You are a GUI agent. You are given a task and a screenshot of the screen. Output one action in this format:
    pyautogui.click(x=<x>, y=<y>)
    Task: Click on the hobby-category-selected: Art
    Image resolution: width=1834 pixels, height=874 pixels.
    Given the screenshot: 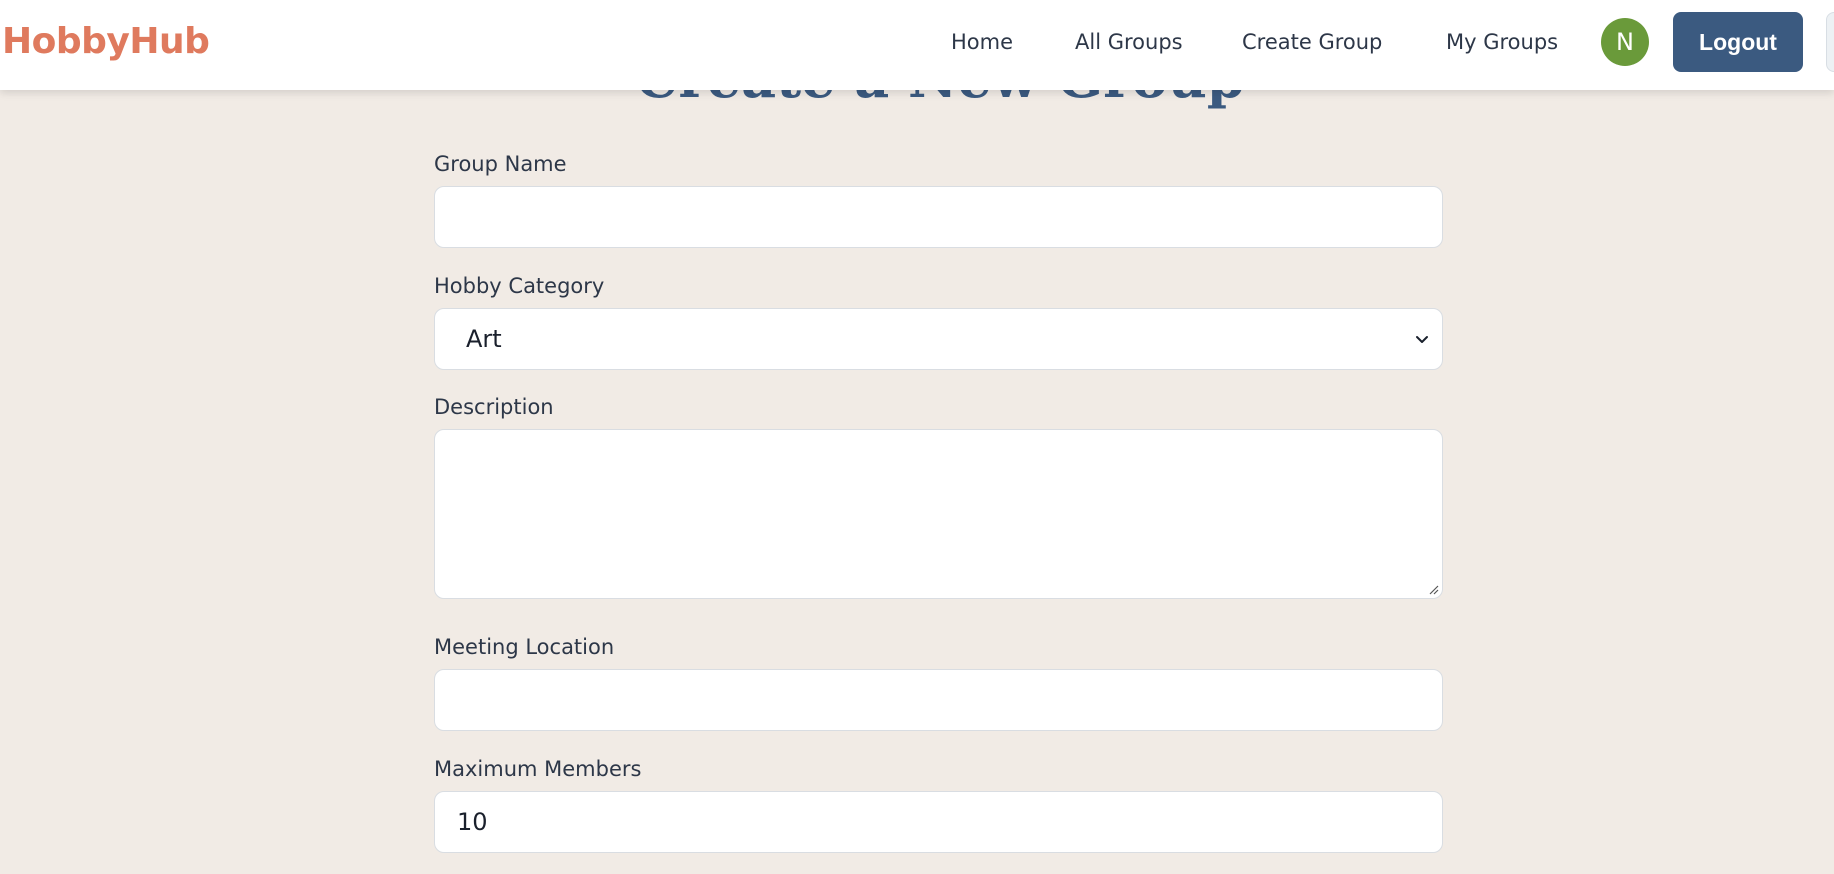 What is the action you would take?
    pyautogui.click(x=484, y=339)
    